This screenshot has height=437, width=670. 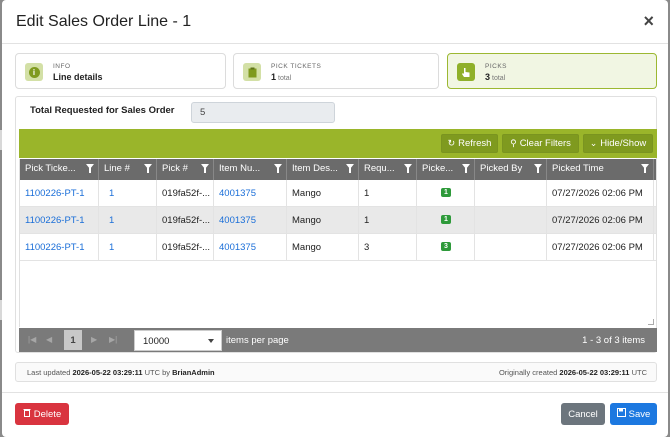 What do you see at coordinates (618, 143) in the screenshot?
I see `hide-show-button: ⌄ Hide/Show` at bounding box center [618, 143].